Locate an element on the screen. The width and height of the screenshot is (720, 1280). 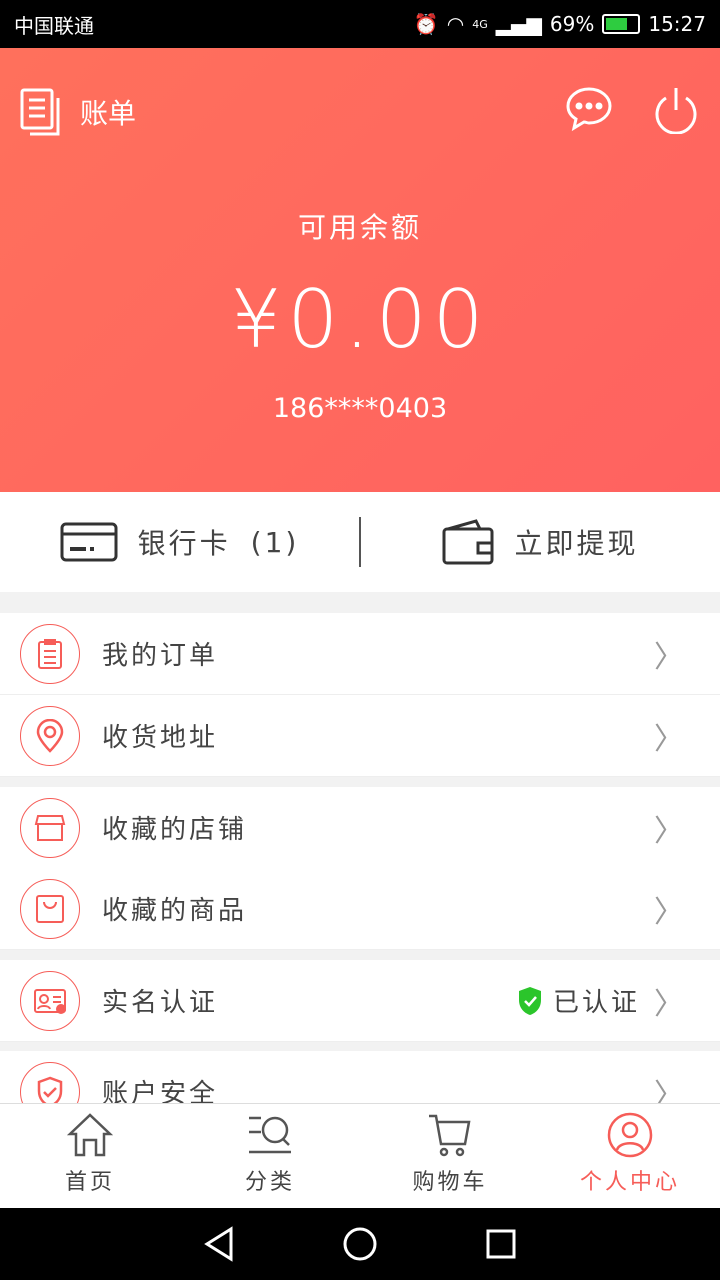
back-icon is located at coordinates (219, 1244).